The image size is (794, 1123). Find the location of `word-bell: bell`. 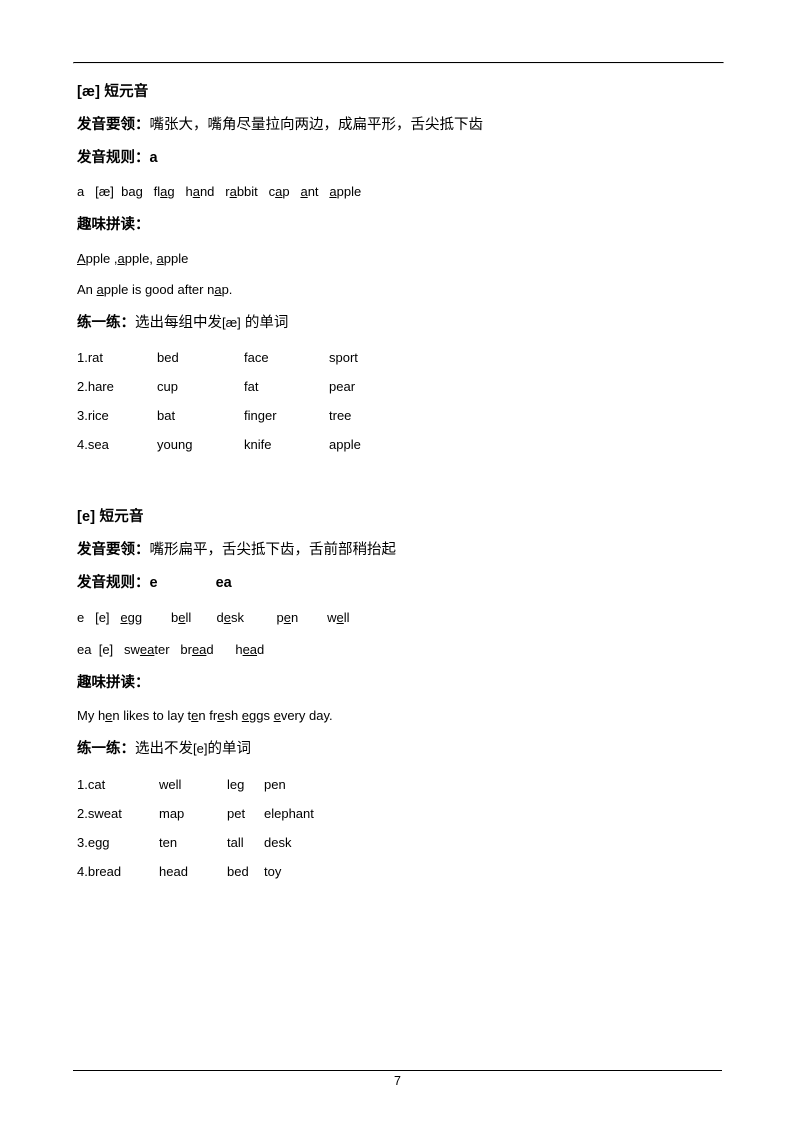

word-bell: bell is located at coordinates (181, 617).